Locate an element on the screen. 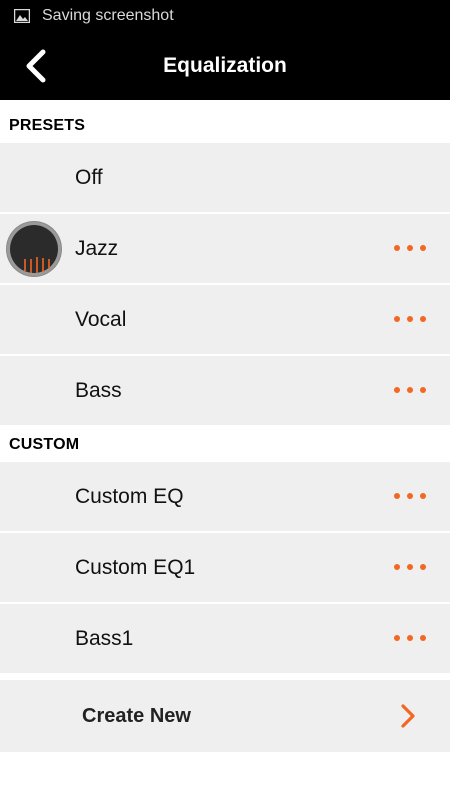 The height and width of the screenshot is (800, 450). custom-item-custom-eq: Custom EQ is located at coordinates (225, 496).